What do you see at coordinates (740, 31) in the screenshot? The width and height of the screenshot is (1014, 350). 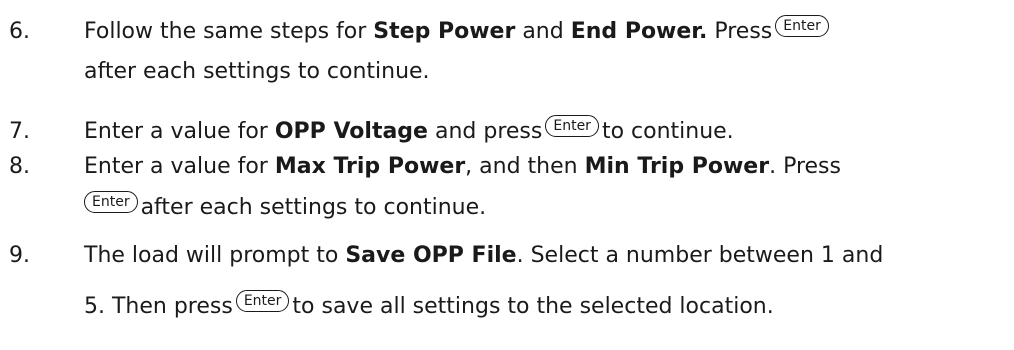 I see `text: Press` at bounding box center [740, 31].